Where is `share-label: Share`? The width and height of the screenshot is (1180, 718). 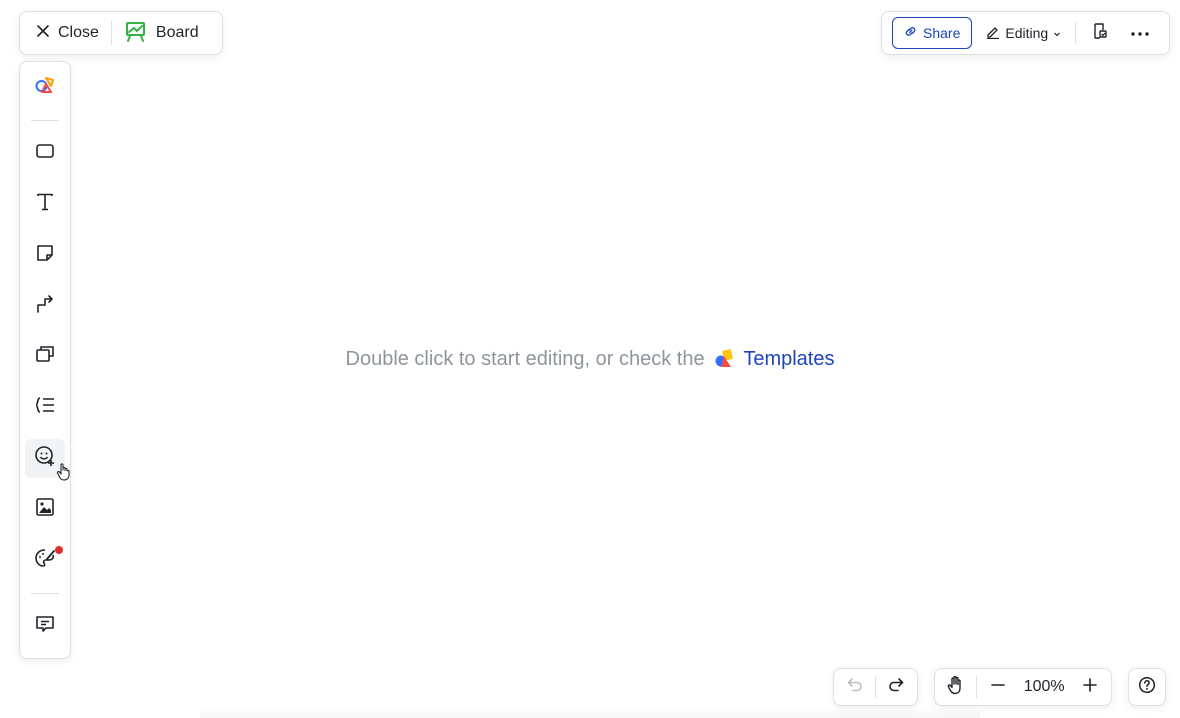 share-label: Share is located at coordinates (942, 33).